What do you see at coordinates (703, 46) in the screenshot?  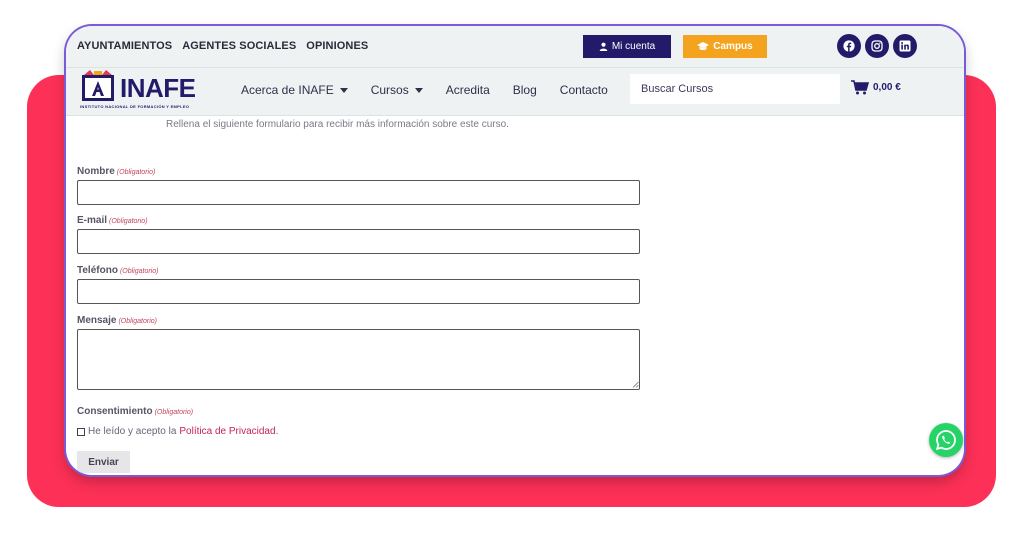 I see `graduation-cap-icon` at bounding box center [703, 46].